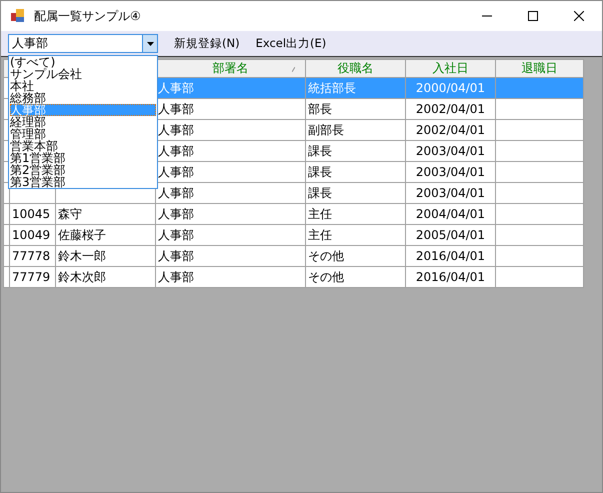 This screenshot has width=603, height=493. What do you see at coordinates (83, 134) in the screenshot?
I see `dropdown-option: 管理部` at bounding box center [83, 134].